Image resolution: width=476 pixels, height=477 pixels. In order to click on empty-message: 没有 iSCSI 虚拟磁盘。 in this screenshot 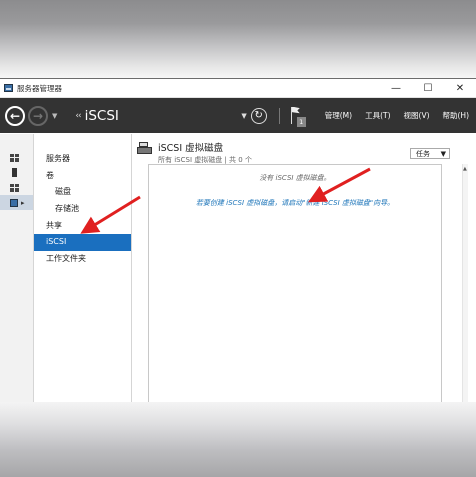, I will do `click(295, 178)`.